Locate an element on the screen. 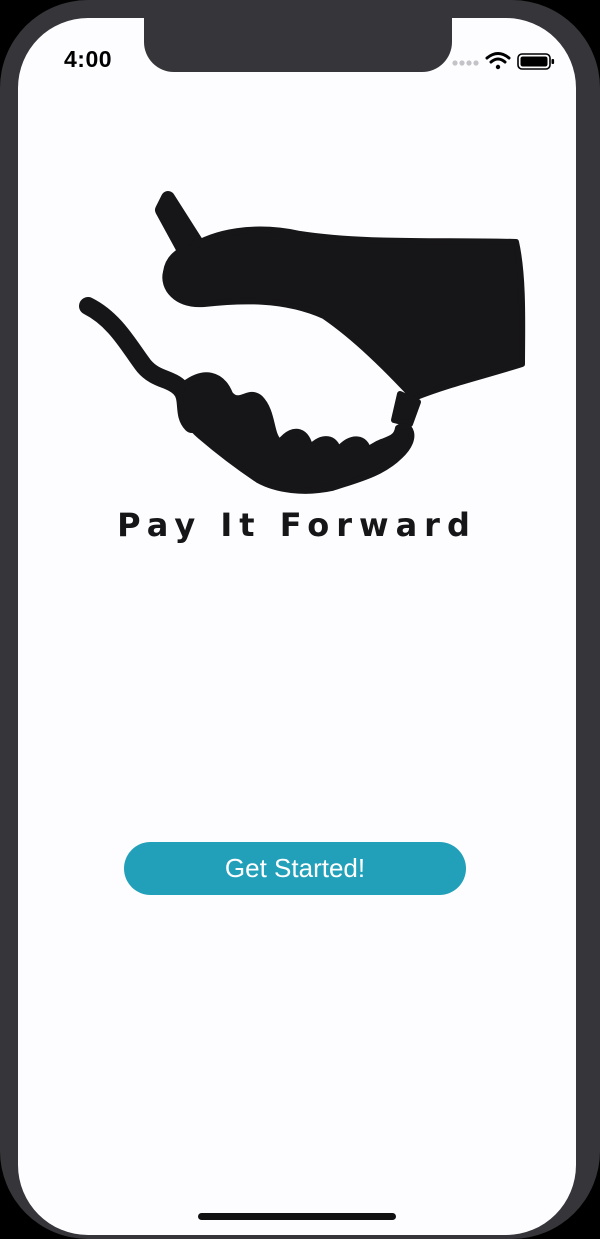 Image resolution: width=600 pixels, height=1239 pixels. status-icons is located at coordinates (503, 61).